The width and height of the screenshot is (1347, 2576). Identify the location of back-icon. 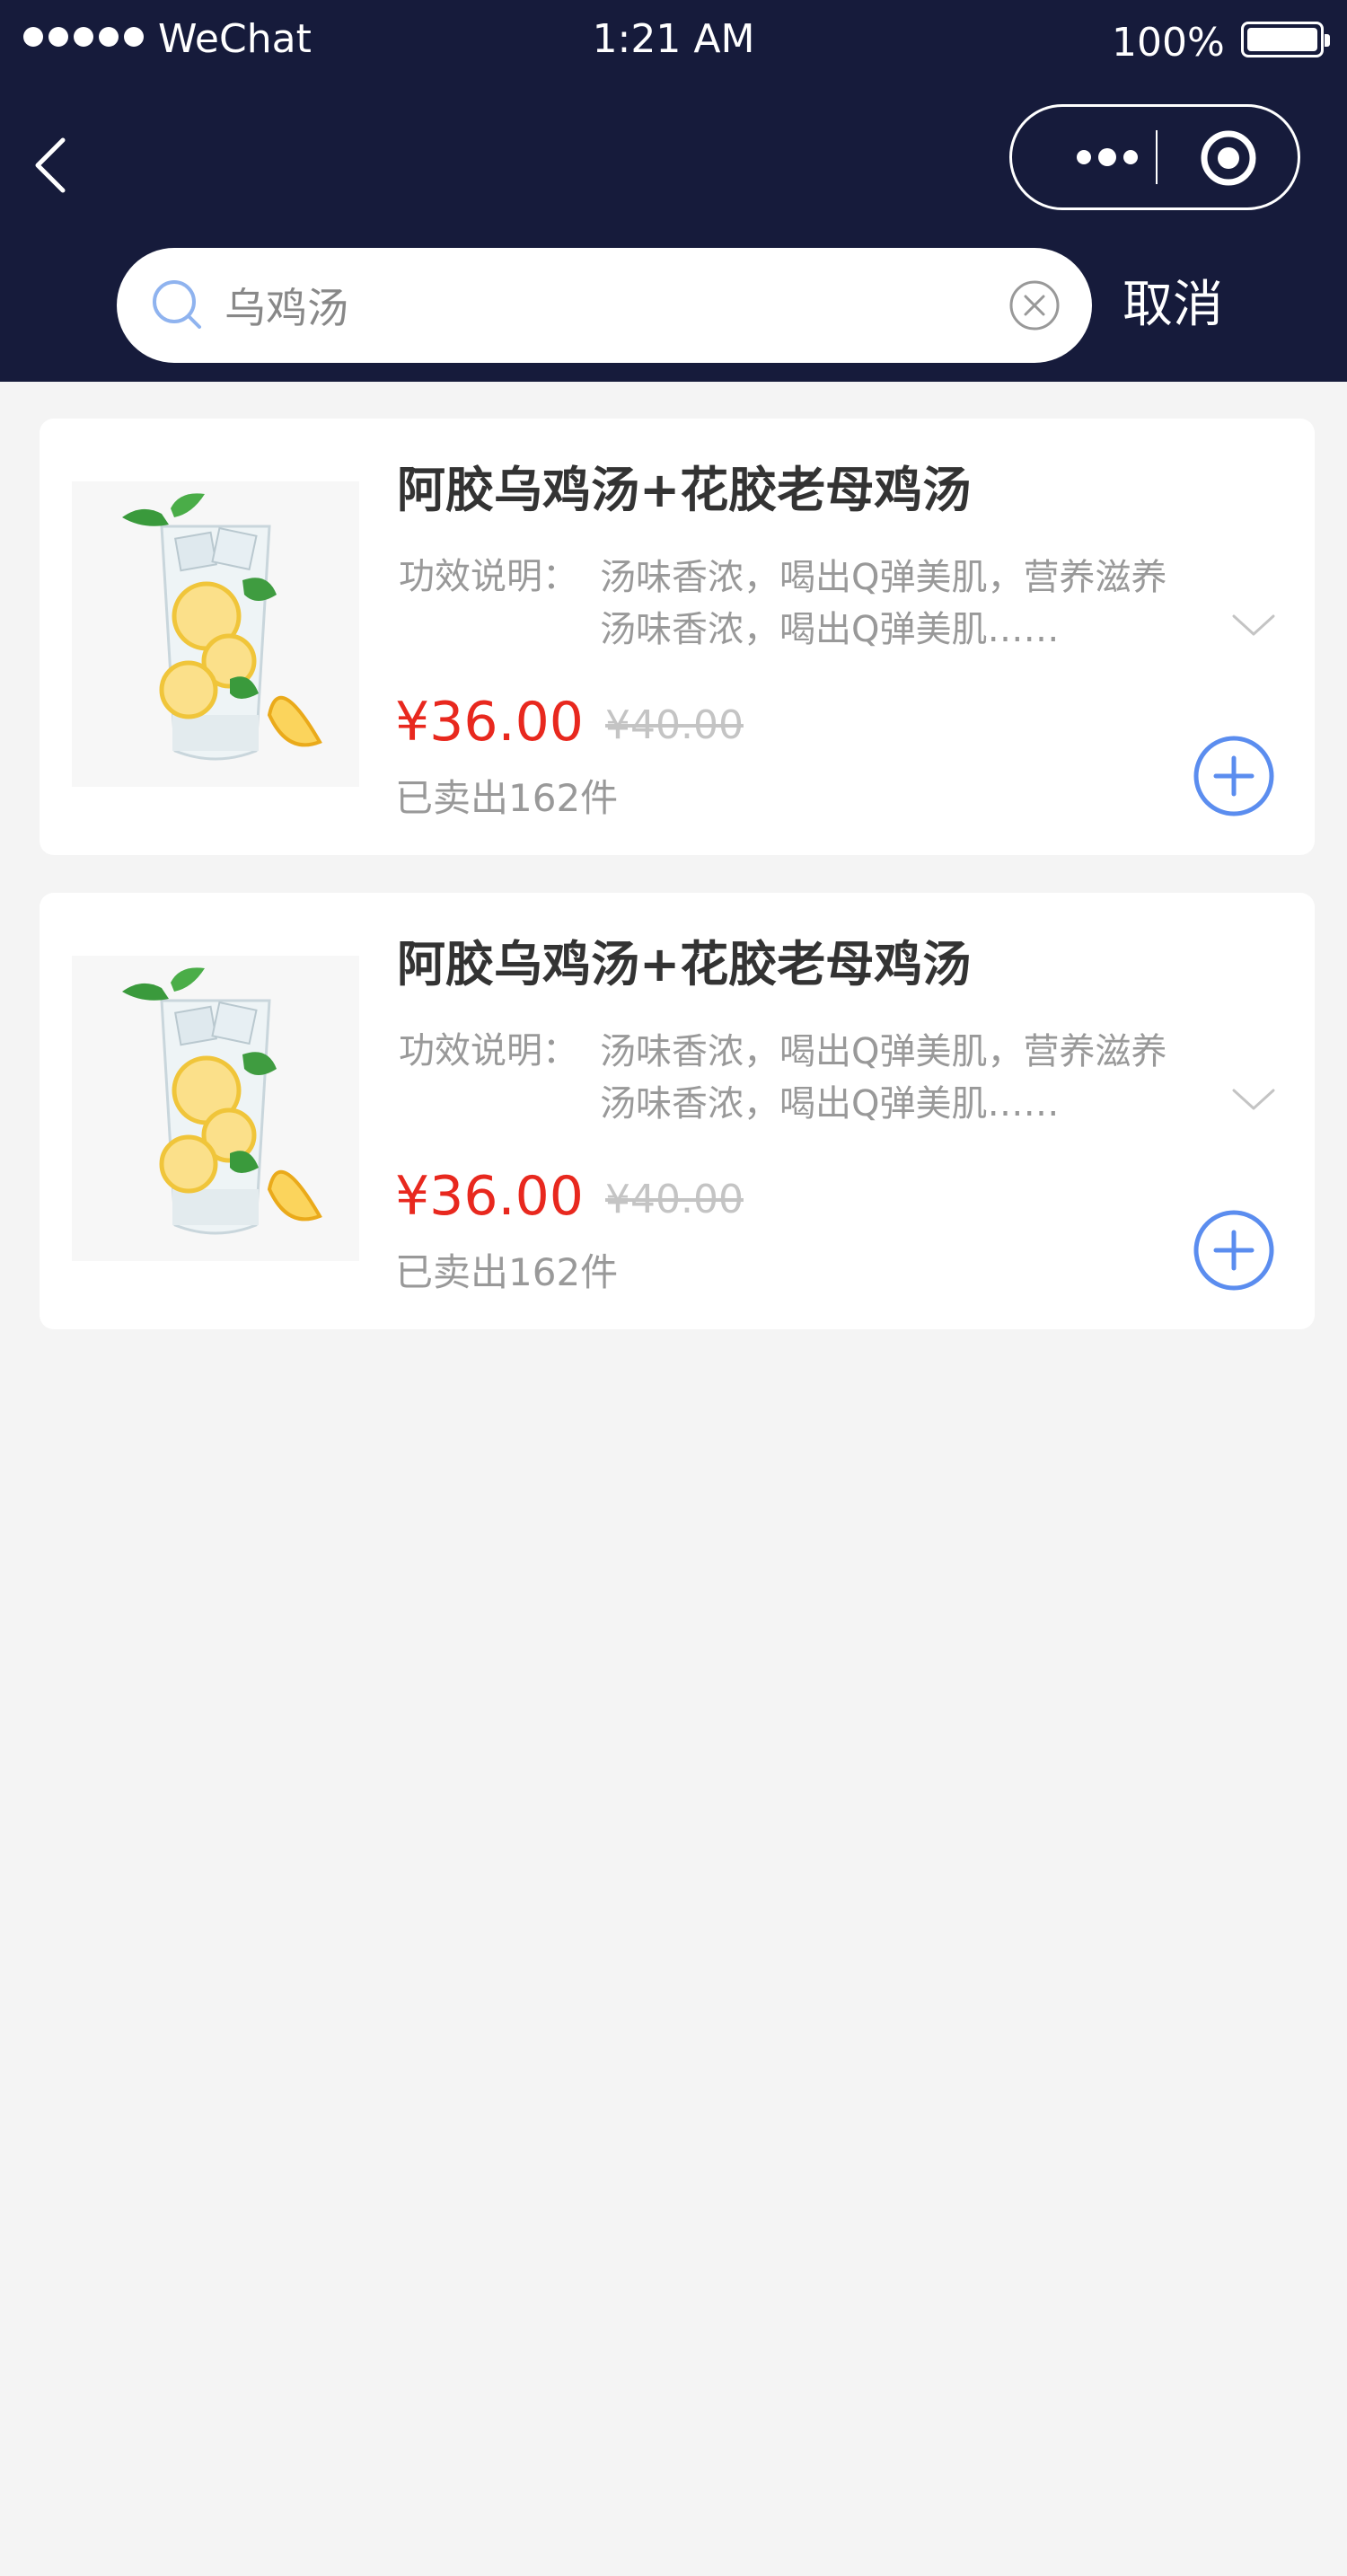
(50, 165).